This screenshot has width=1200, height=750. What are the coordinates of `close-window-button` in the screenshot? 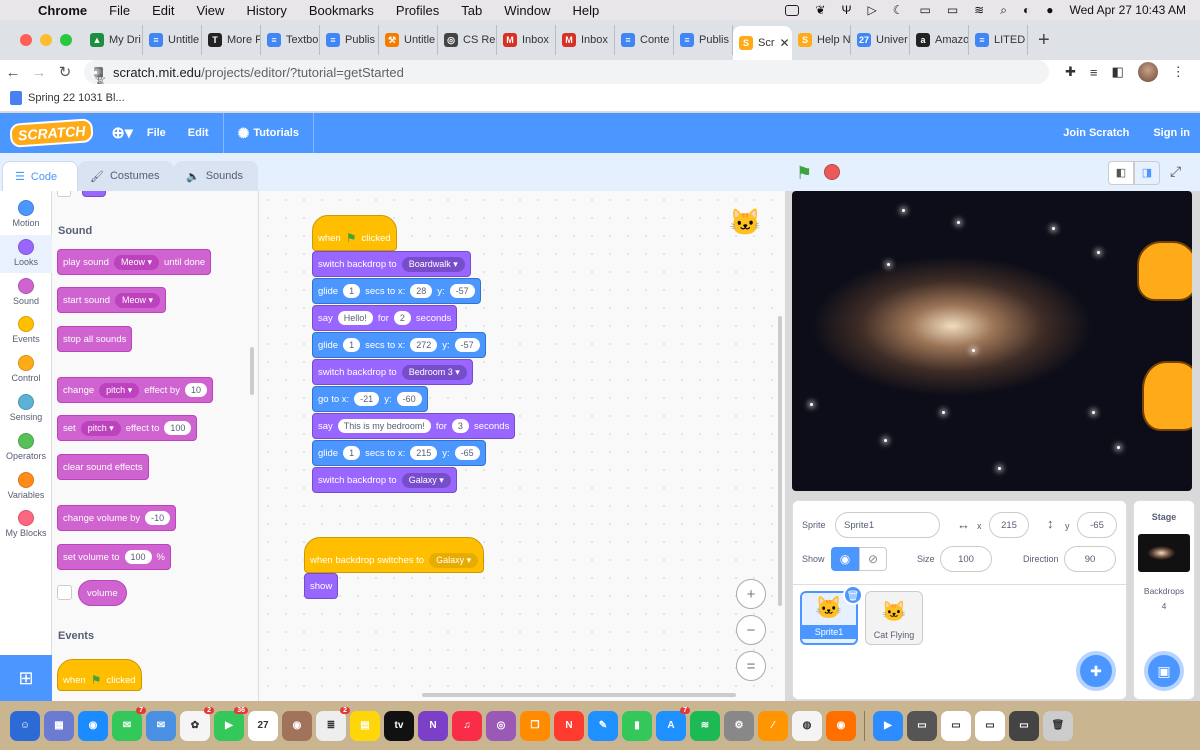 It's located at (26, 40).